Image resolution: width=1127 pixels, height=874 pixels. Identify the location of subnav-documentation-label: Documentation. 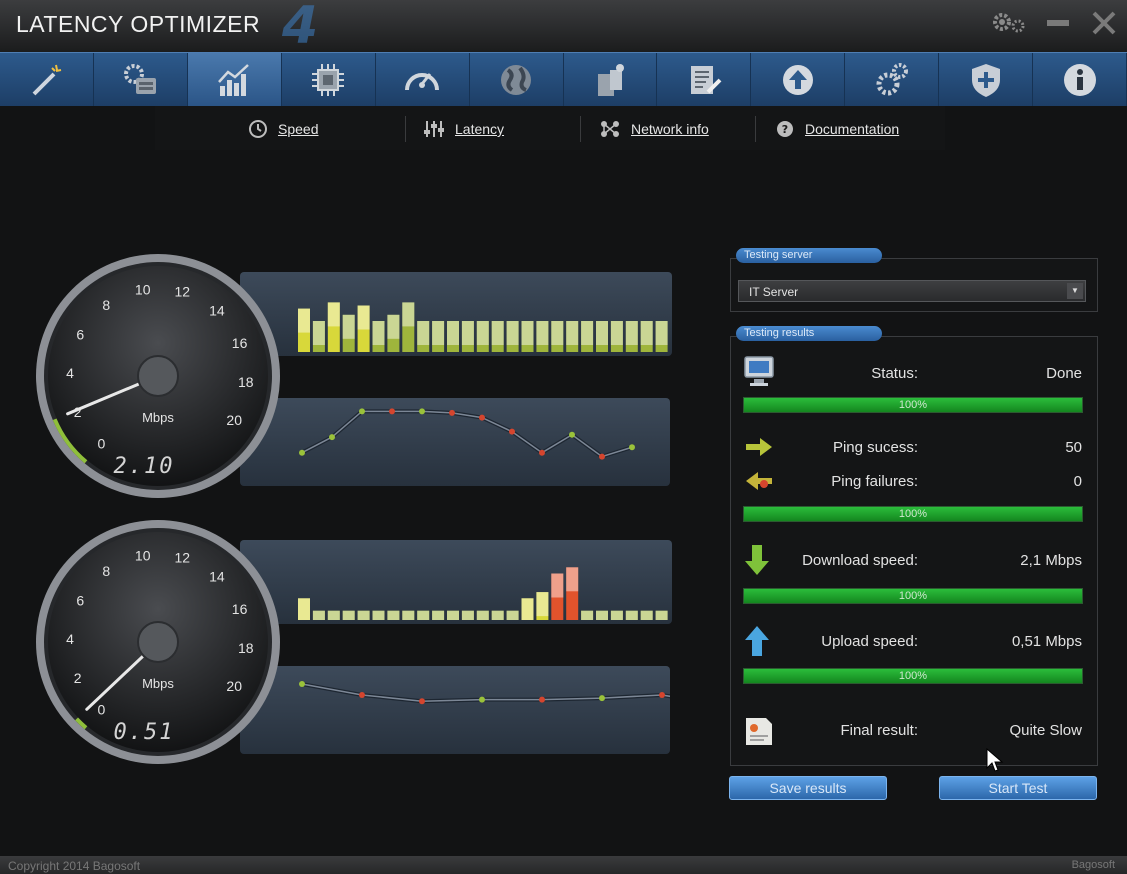
(852, 129).